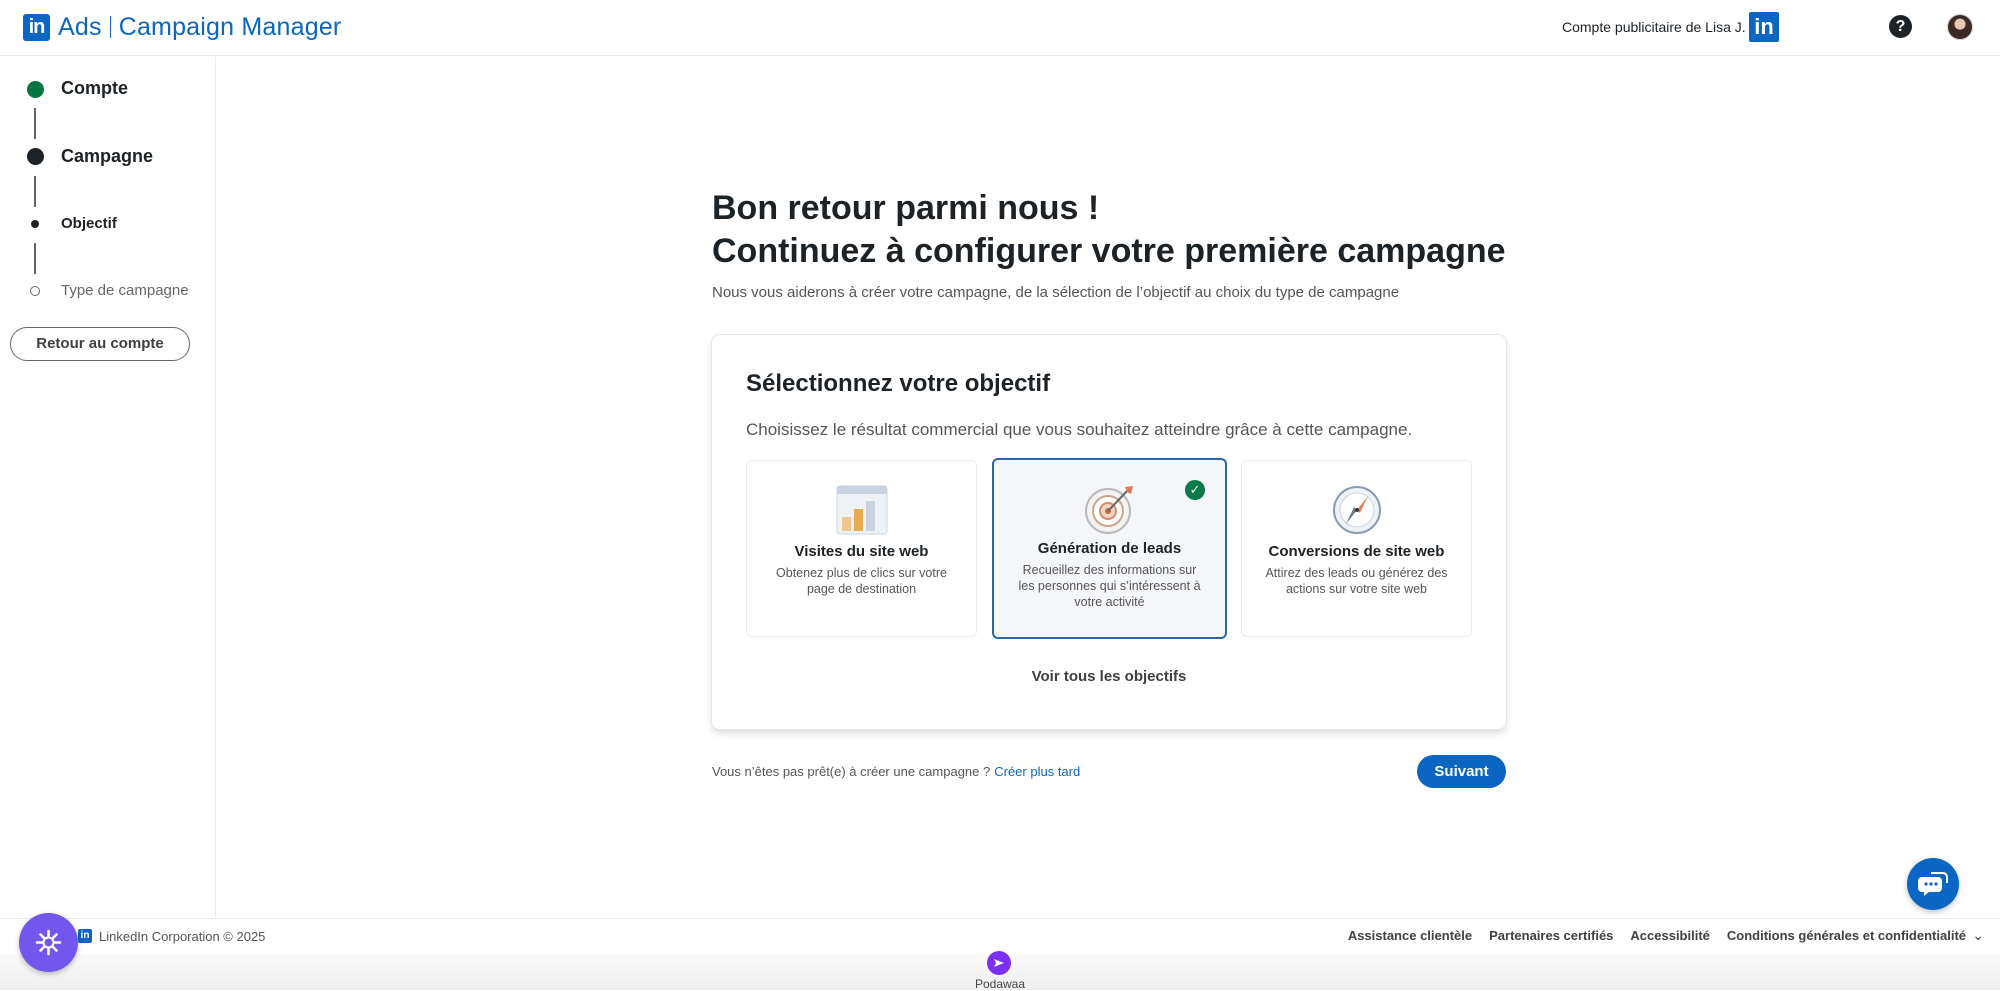  What do you see at coordinates (80, 27) in the screenshot?
I see `product-name: Ads` at bounding box center [80, 27].